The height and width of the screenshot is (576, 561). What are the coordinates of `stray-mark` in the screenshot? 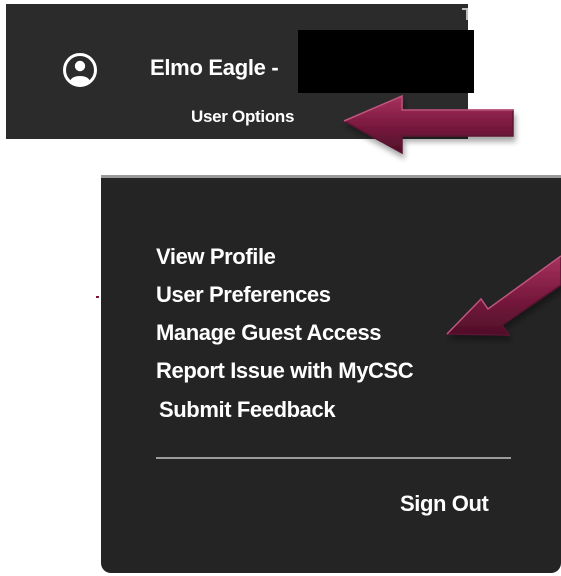 It's located at (97, 297).